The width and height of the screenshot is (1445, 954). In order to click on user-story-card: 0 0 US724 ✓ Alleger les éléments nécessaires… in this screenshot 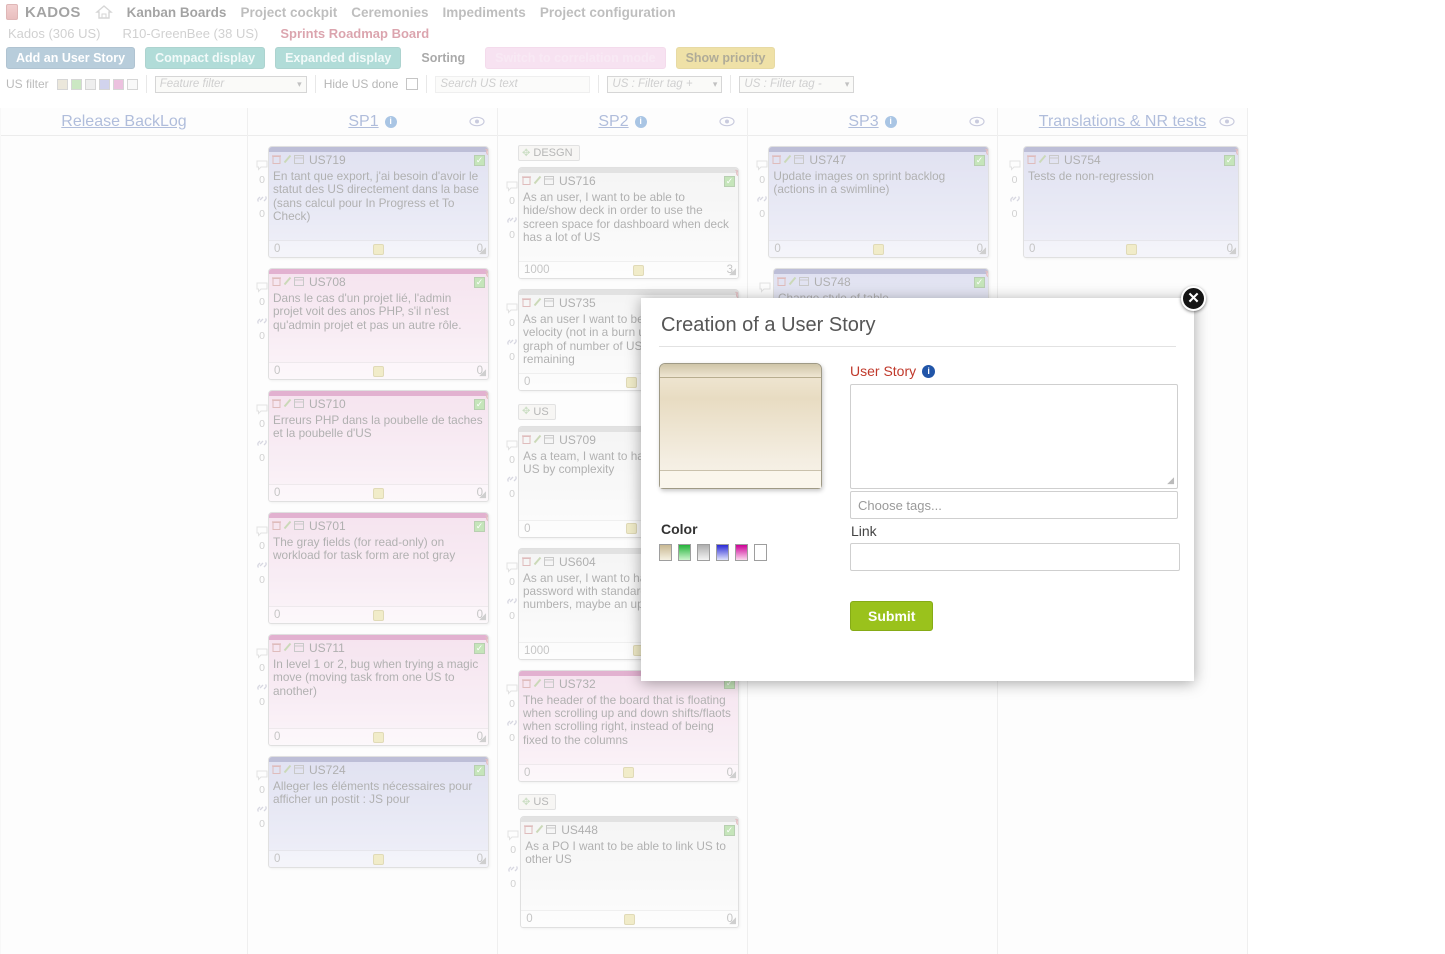, I will do `click(372, 812)`.